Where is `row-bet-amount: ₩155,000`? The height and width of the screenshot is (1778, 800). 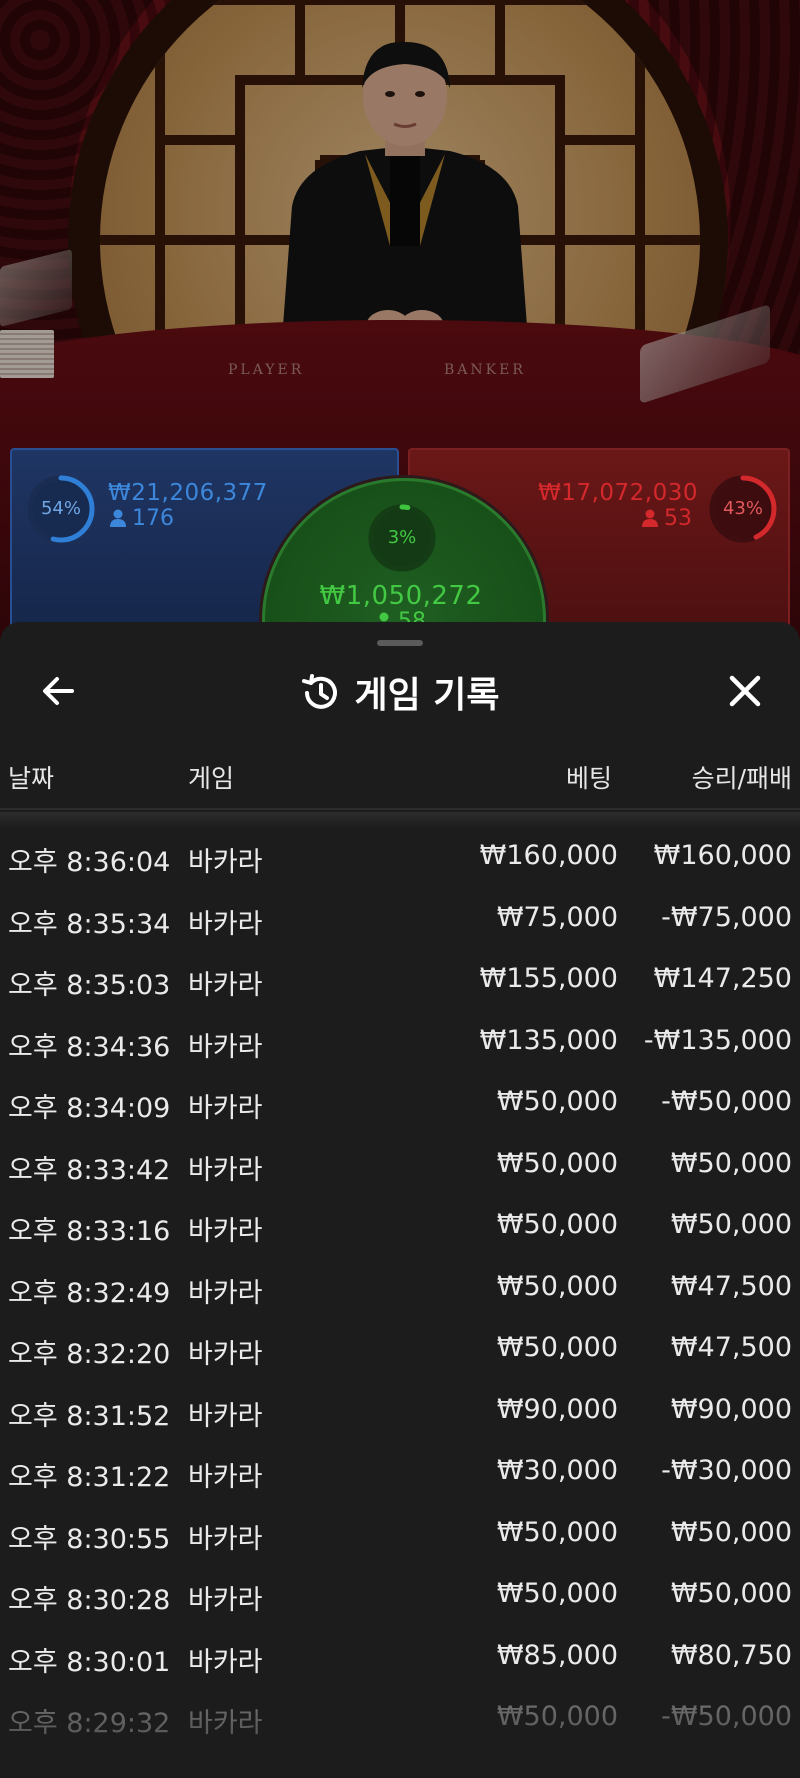 row-bet-amount: ₩155,000 is located at coordinates (548, 978).